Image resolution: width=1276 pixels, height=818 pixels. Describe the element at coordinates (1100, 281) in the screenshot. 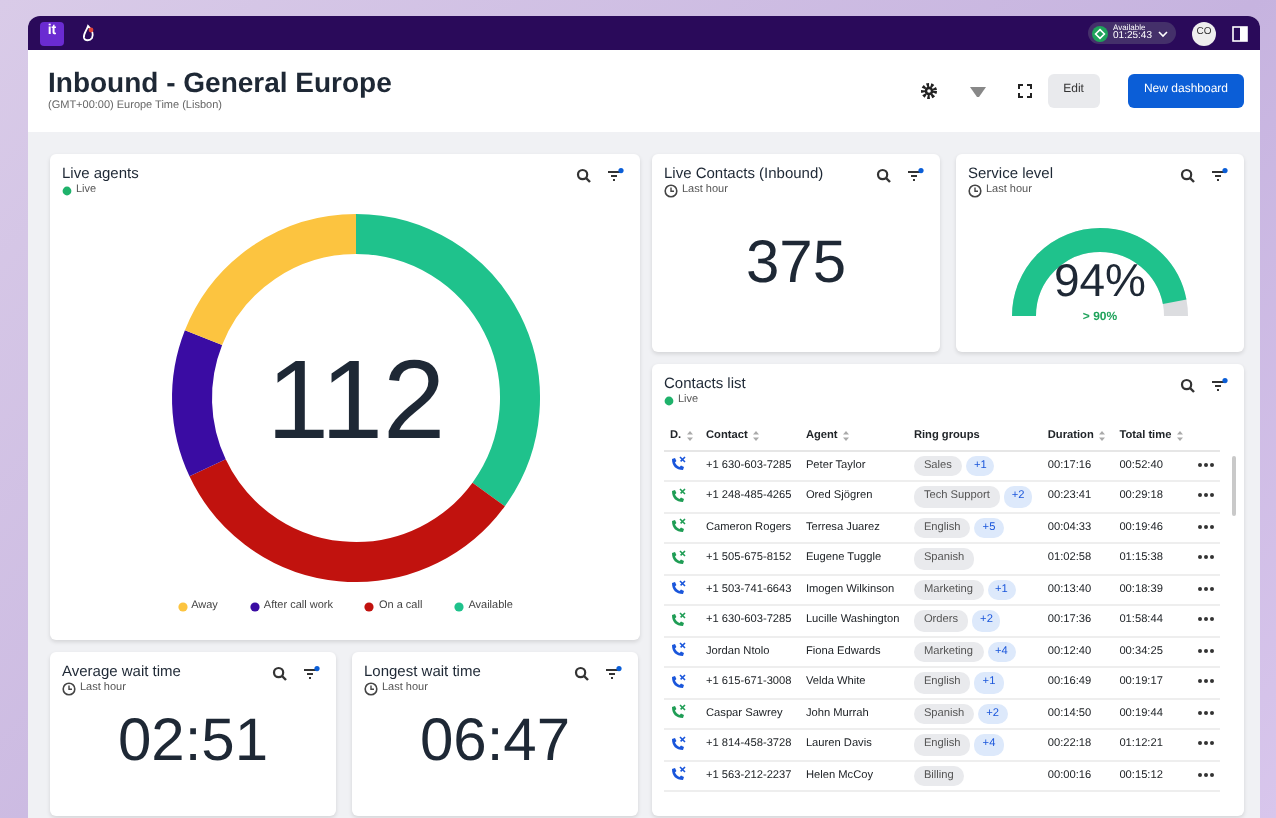

I see `service-level-value: 94%` at that location.